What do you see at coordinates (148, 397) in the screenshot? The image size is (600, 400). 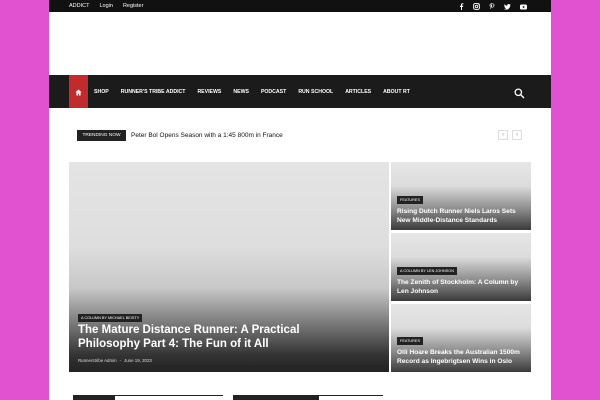 I see `section-header-left` at bounding box center [148, 397].